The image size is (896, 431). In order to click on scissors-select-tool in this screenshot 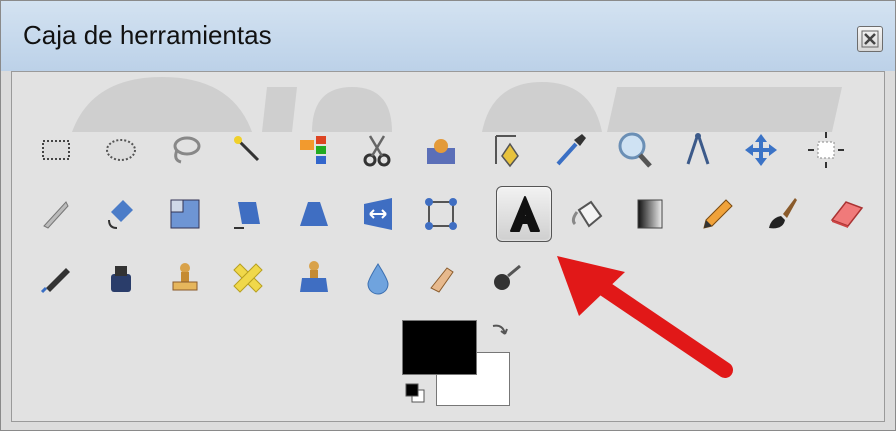, I will do `click(378, 150)`.